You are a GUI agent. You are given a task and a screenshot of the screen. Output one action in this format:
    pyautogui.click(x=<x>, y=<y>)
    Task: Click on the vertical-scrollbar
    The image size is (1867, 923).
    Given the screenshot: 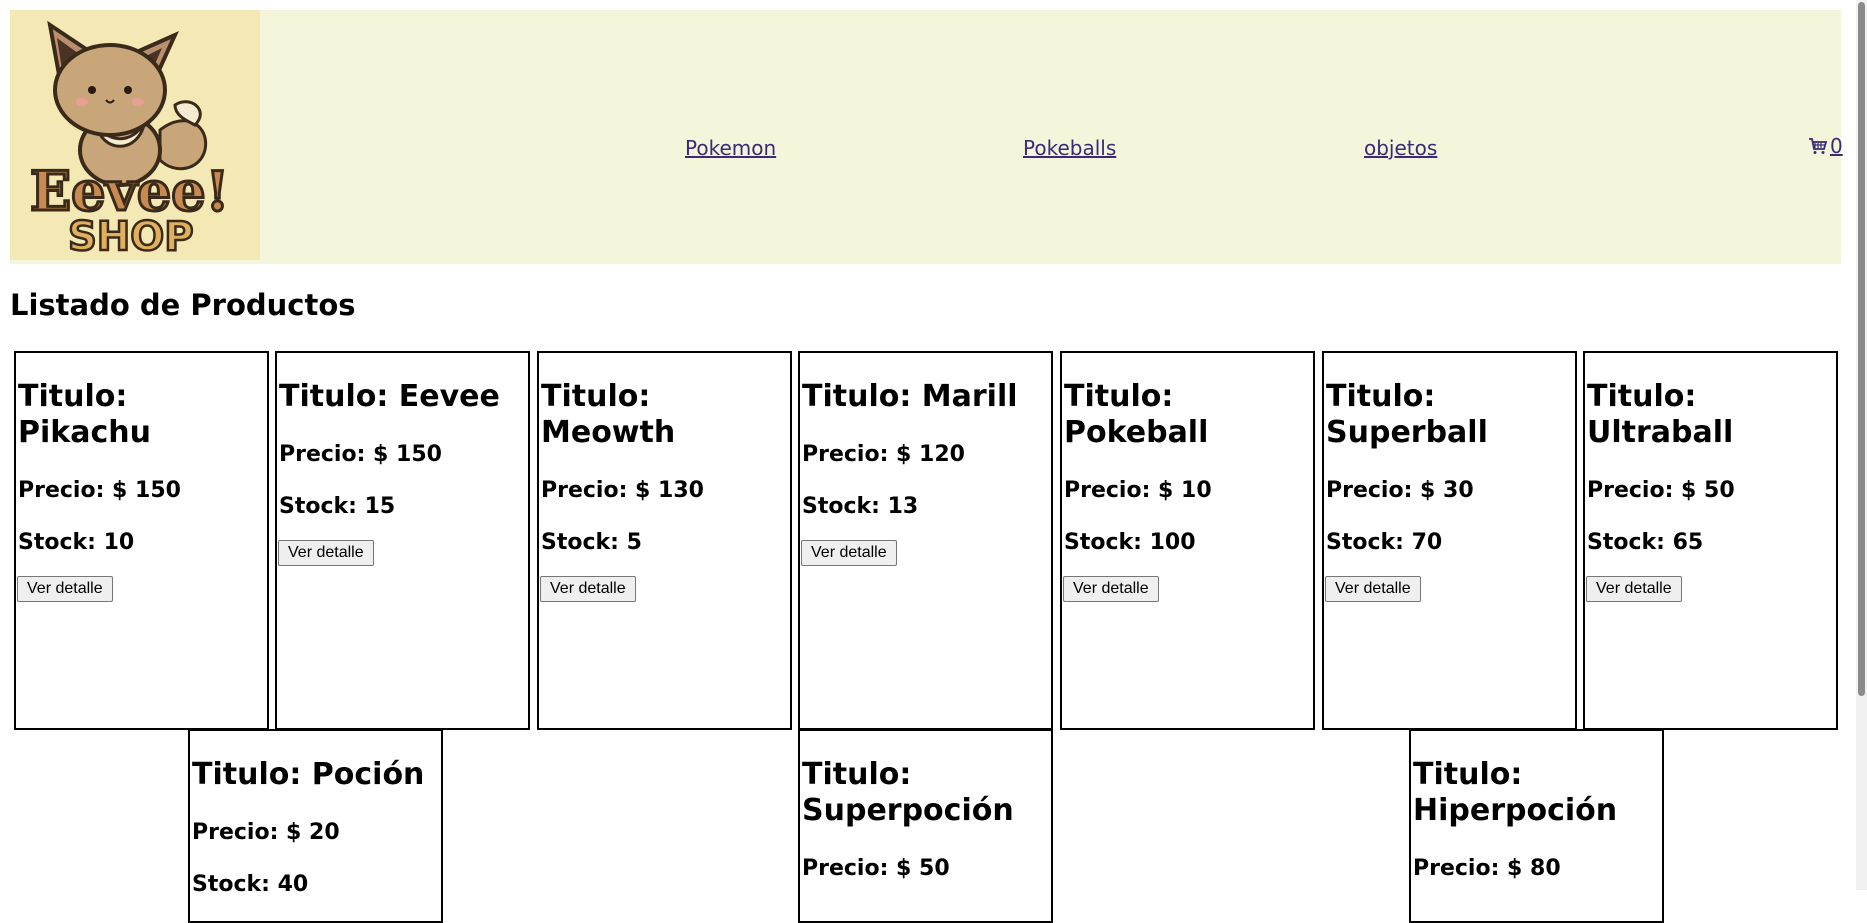 What is the action you would take?
    pyautogui.click(x=1861, y=445)
    